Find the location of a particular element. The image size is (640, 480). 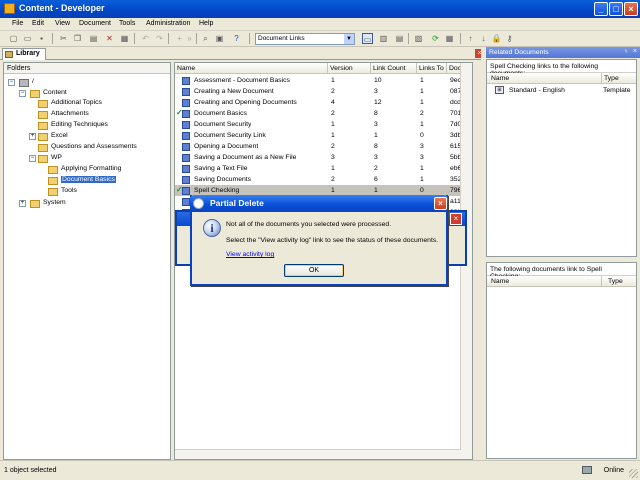

column-header-links-to: Links To is located at coordinates (432, 68).